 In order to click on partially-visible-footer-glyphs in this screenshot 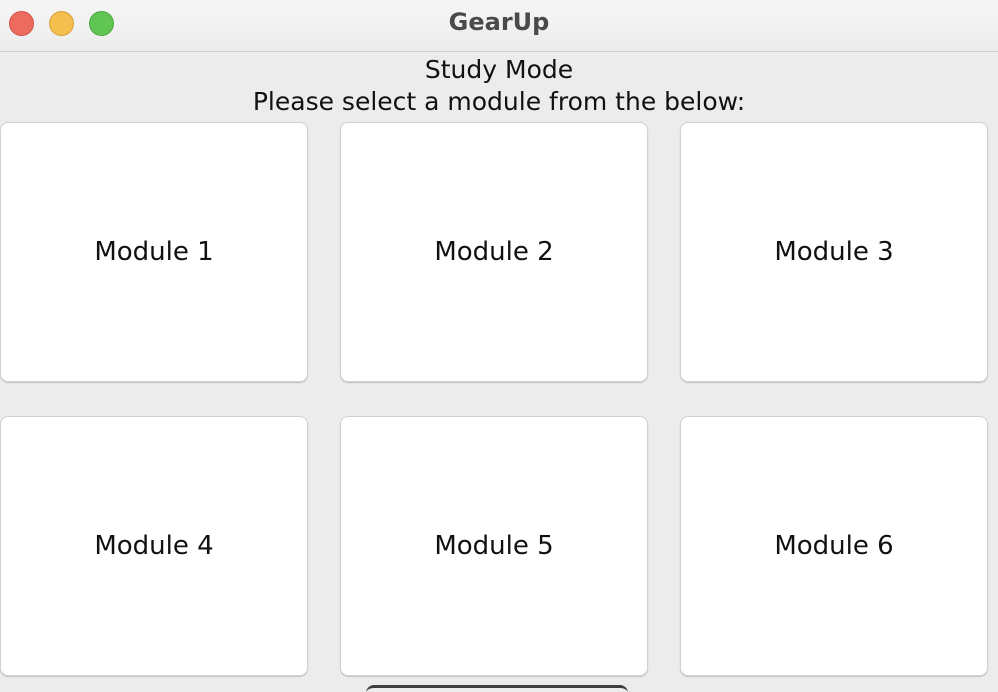, I will do `click(497, 688)`.